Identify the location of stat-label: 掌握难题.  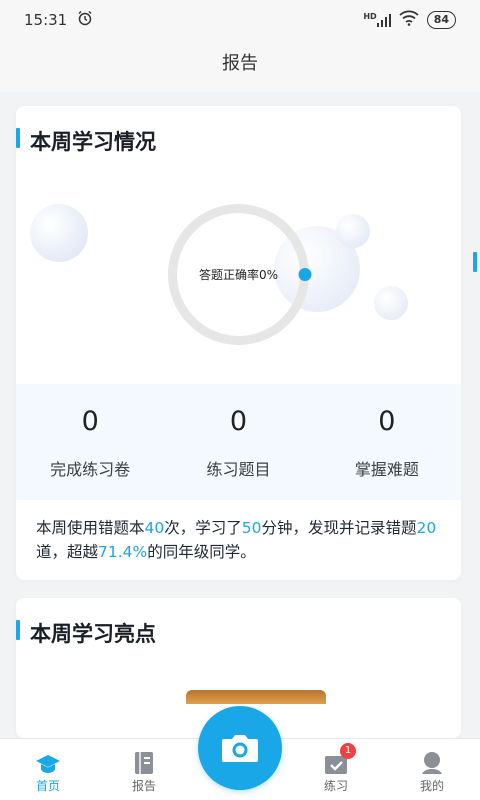
(386, 469).